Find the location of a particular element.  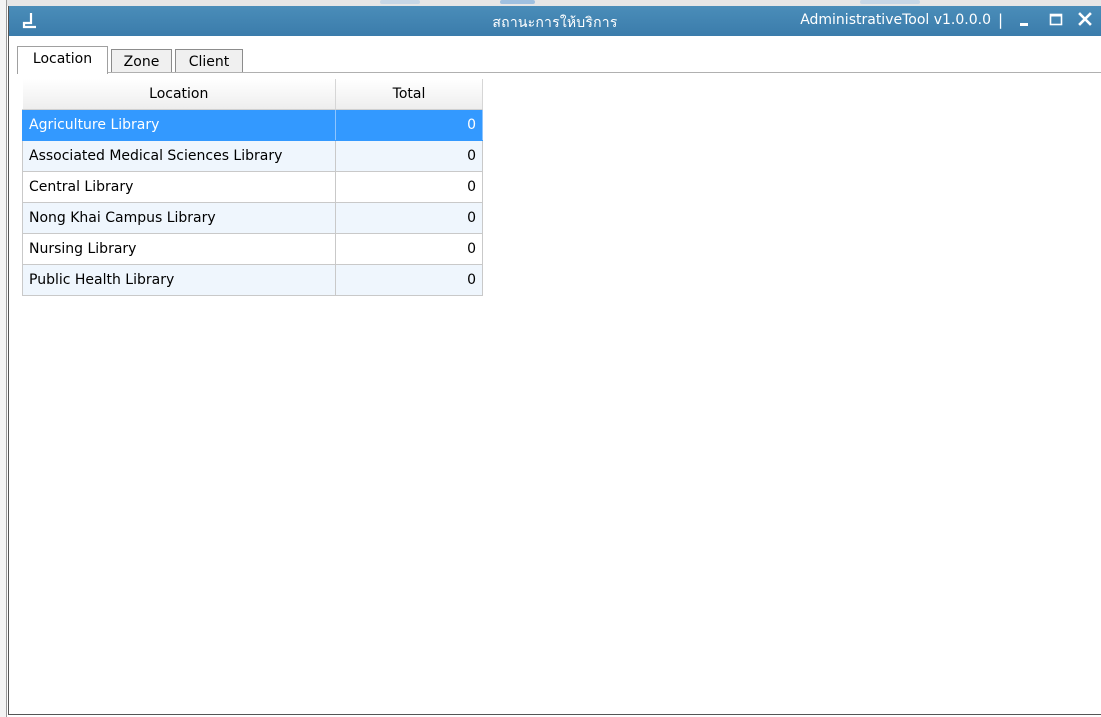

background-window-edge is located at coordinates (3, 358).